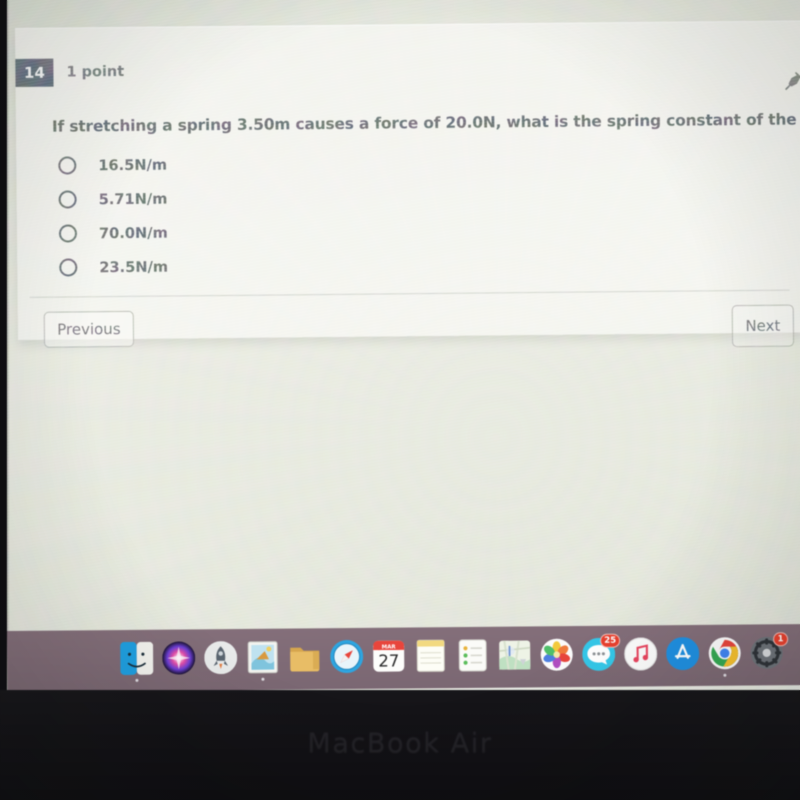  What do you see at coordinates (95, 72) in the screenshot?
I see `question-points-label: 1 point` at bounding box center [95, 72].